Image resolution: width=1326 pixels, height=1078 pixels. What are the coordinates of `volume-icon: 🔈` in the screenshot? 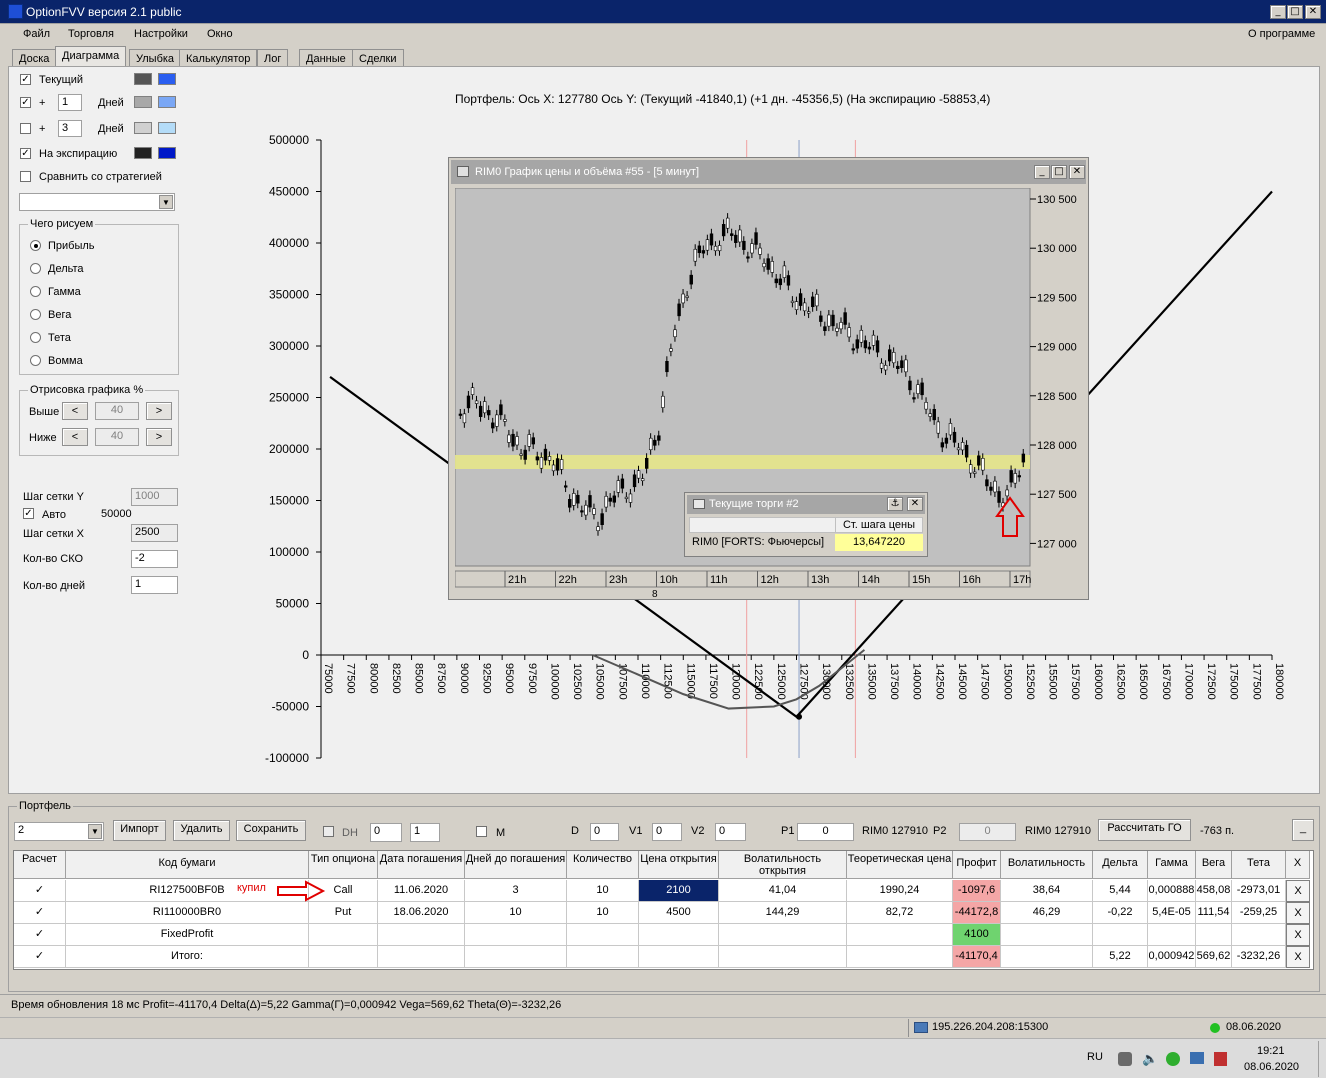 It's located at (1150, 1059).